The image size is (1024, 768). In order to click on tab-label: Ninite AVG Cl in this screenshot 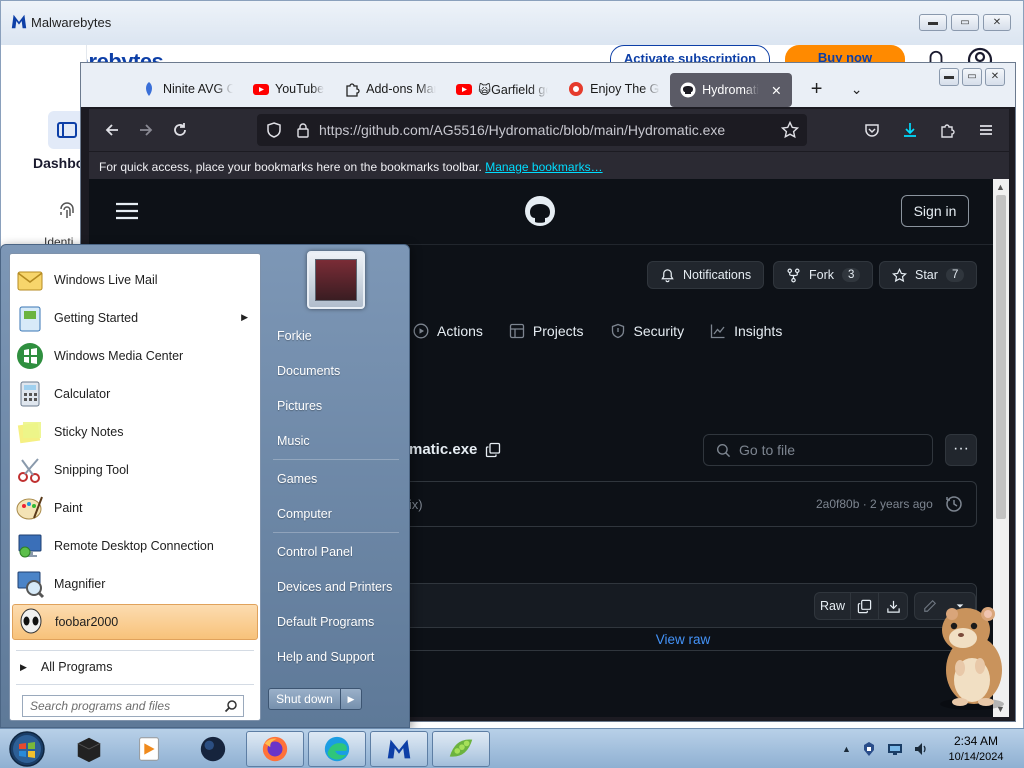, I will do `click(198, 89)`.